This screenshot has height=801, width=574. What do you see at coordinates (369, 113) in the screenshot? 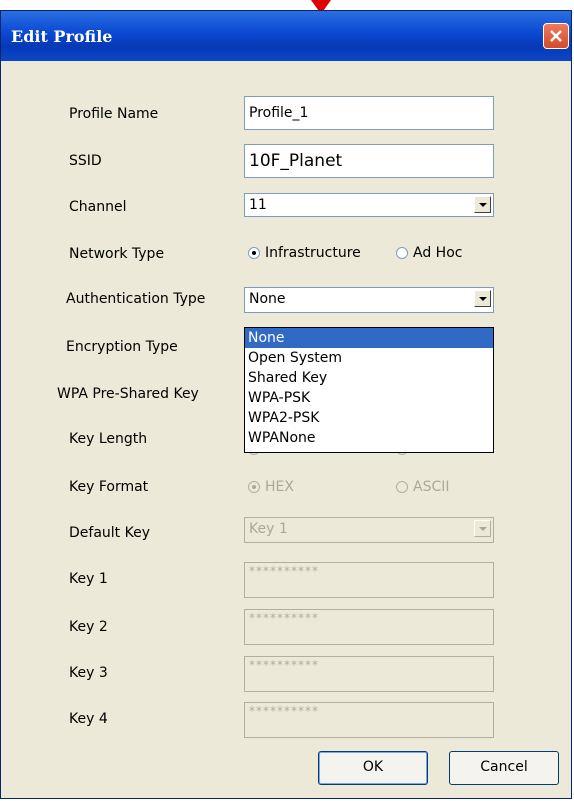
I see `profile-name-input: Profile_1` at bounding box center [369, 113].